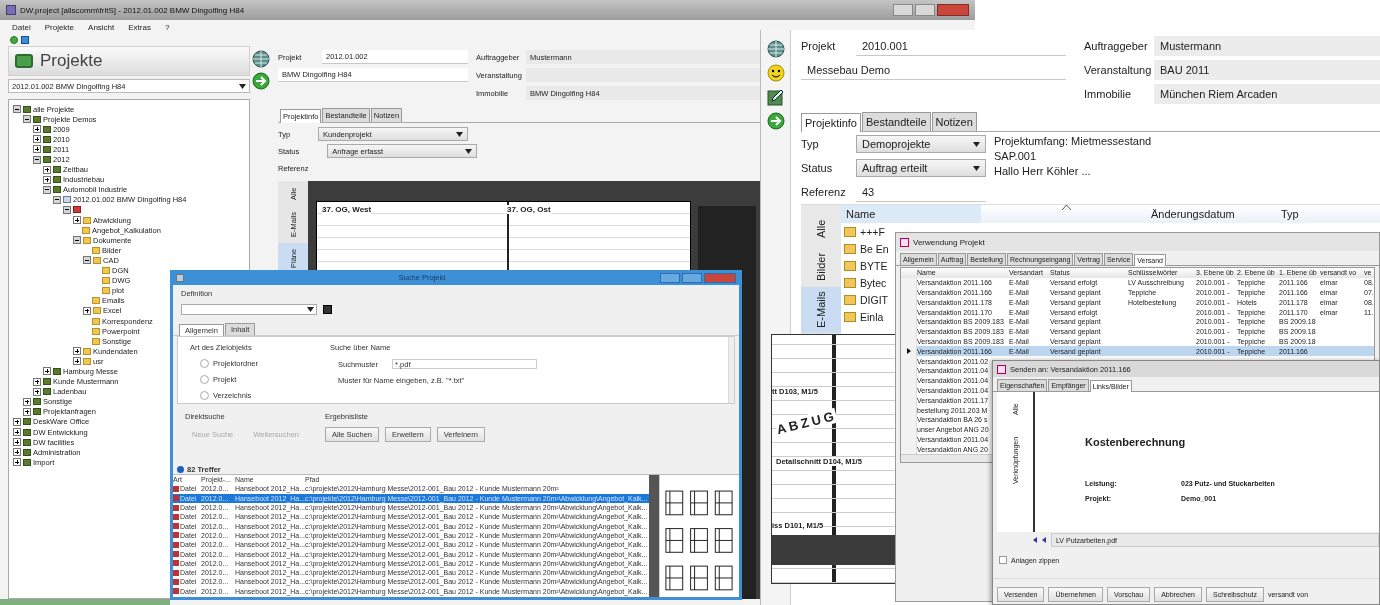  Describe the element at coordinates (1267, 70) in the screenshot. I see `text-field: BAU 2011` at that location.